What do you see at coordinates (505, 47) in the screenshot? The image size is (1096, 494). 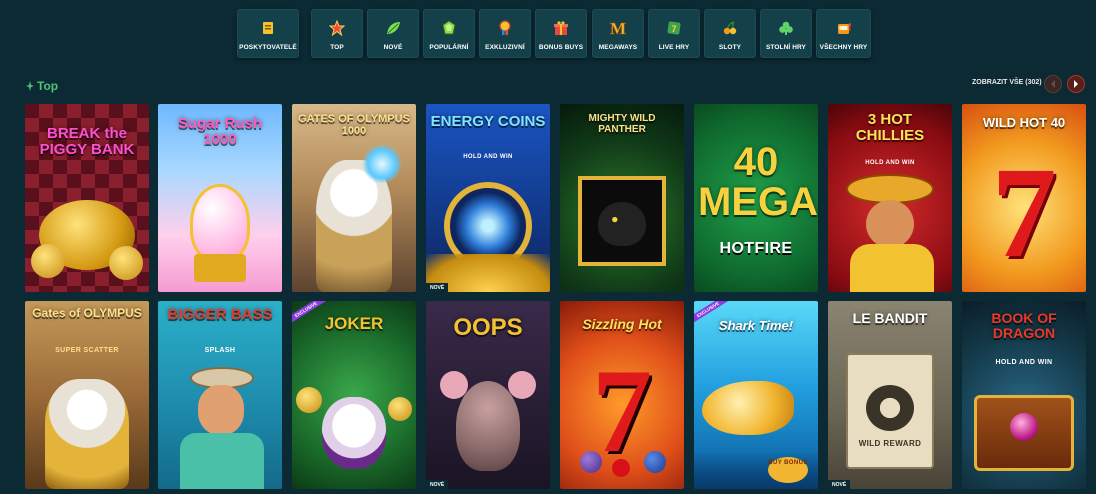 I see `category-label: EXKLUZIVNÍ` at bounding box center [505, 47].